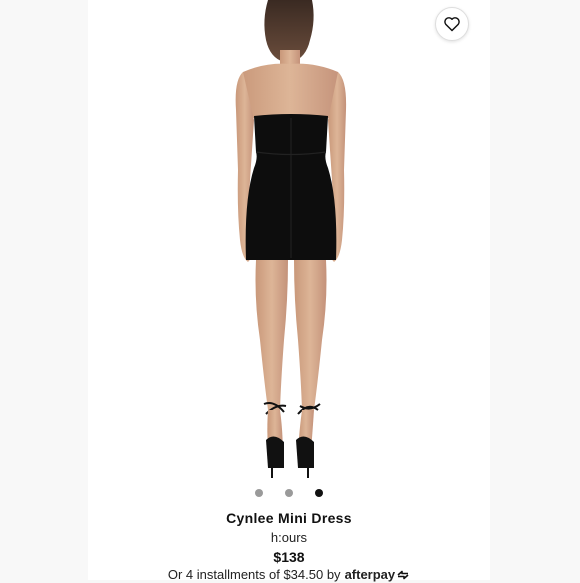 Image resolution: width=580 pixels, height=583 pixels. What do you see at coordinates (254, 574) in the screenshot?
I see `installments-text: Or 4 installments of $34.50 by` at bounding box center [254, 574].